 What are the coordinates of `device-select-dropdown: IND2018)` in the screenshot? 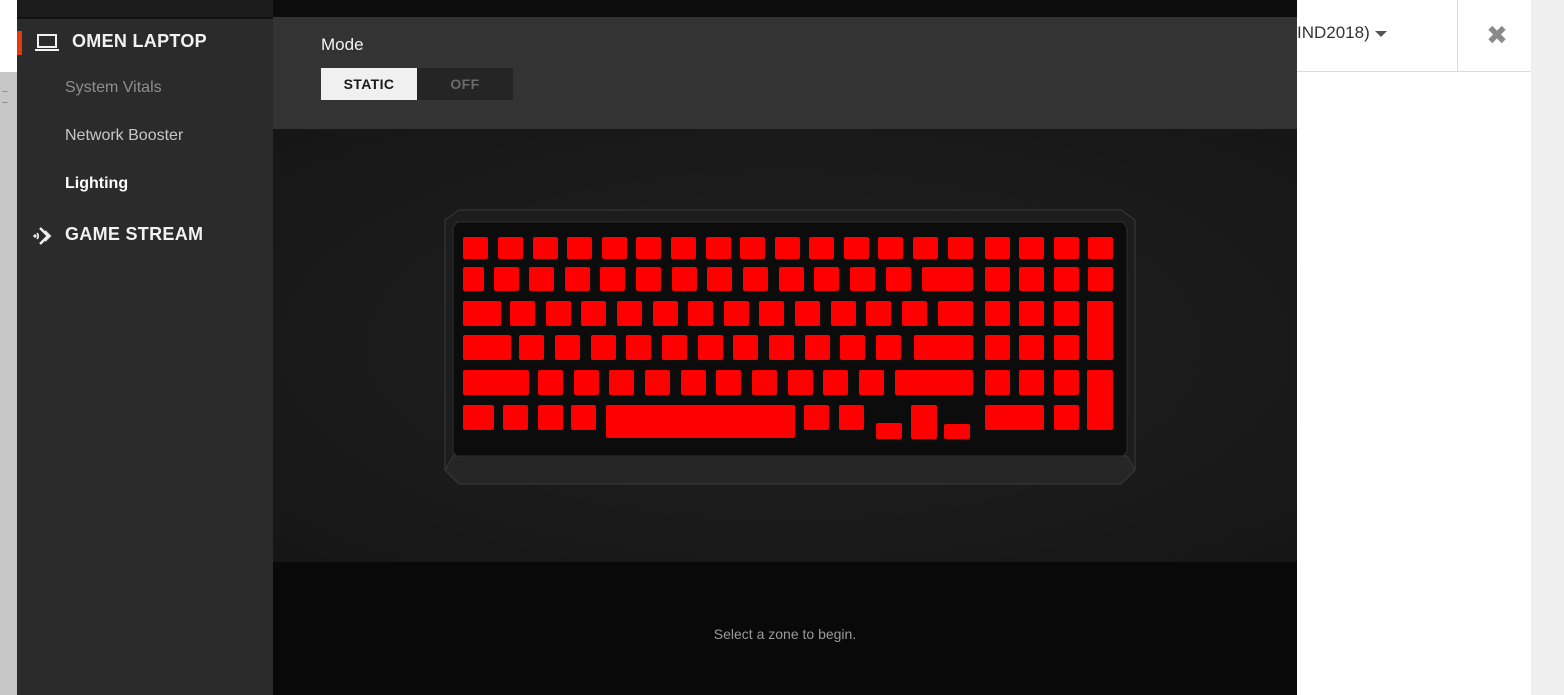 It's located at (1342, 33).